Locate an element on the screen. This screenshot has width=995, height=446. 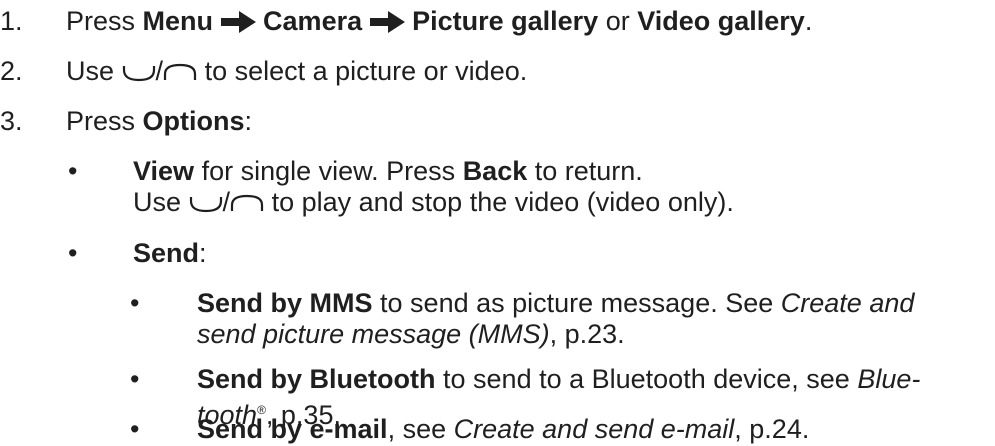
punctuation: . is located at coordinates (808, 21).